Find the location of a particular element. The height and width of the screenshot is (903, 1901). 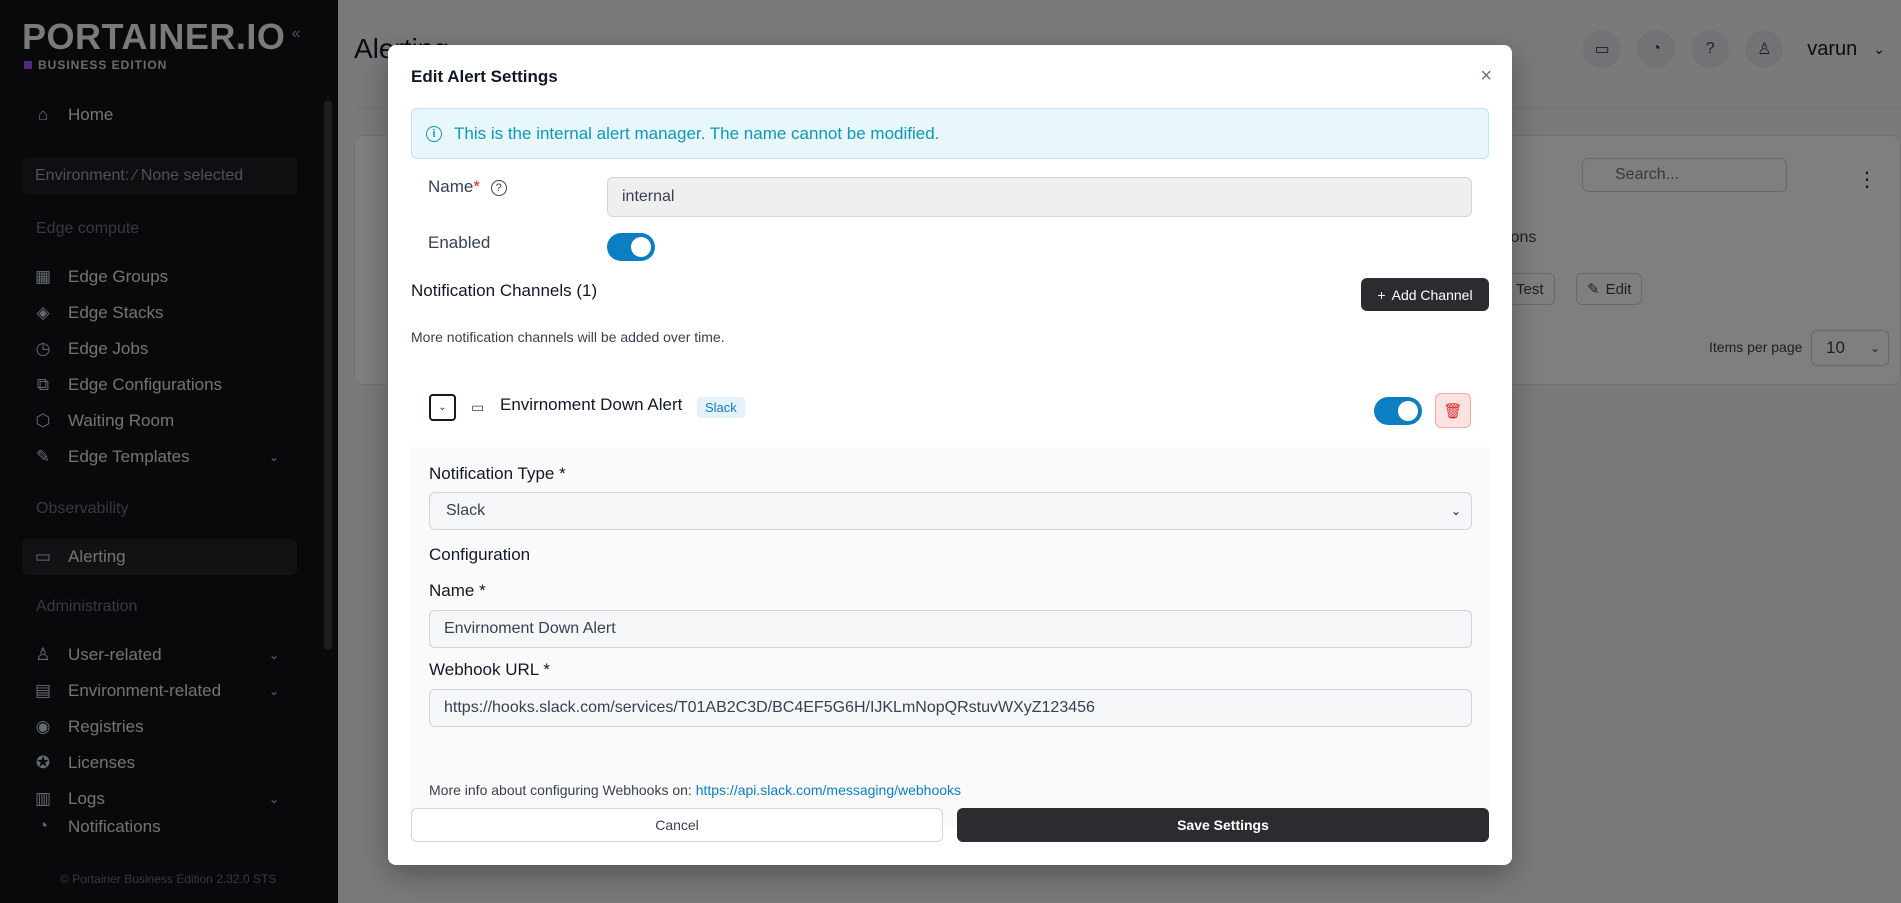

required-marker: * is located at coordinates (476, 186).